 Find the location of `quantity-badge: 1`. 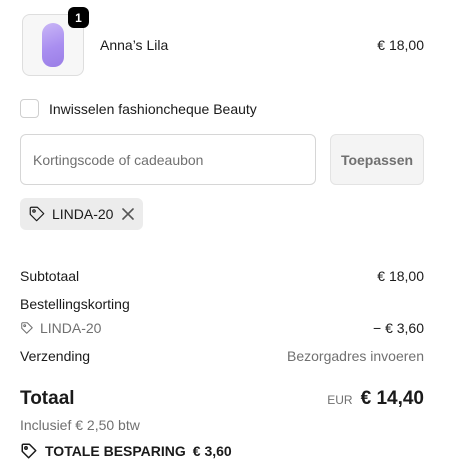

quantity-badge: 1 is located at coordinates (78, 17).